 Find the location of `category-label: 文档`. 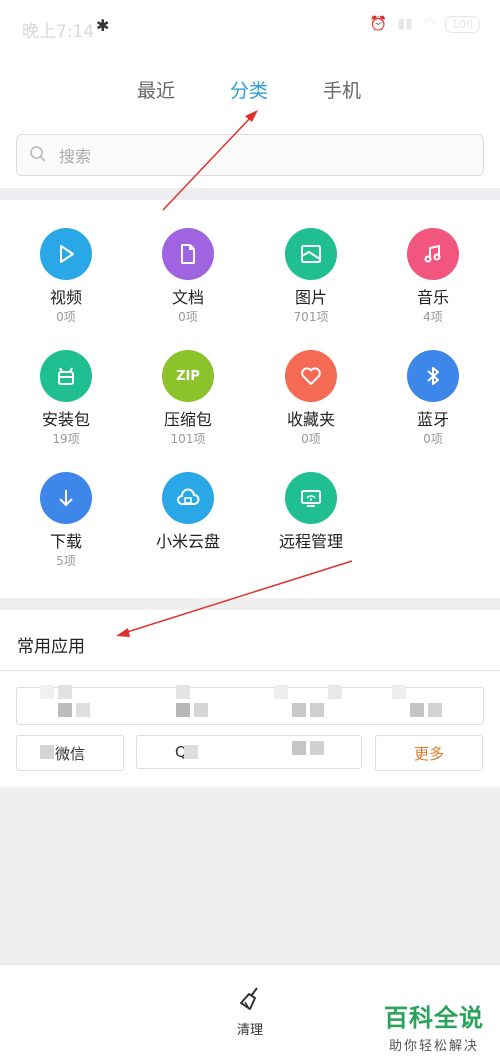

category-label: 文档 is located at coordinates (187, 297).